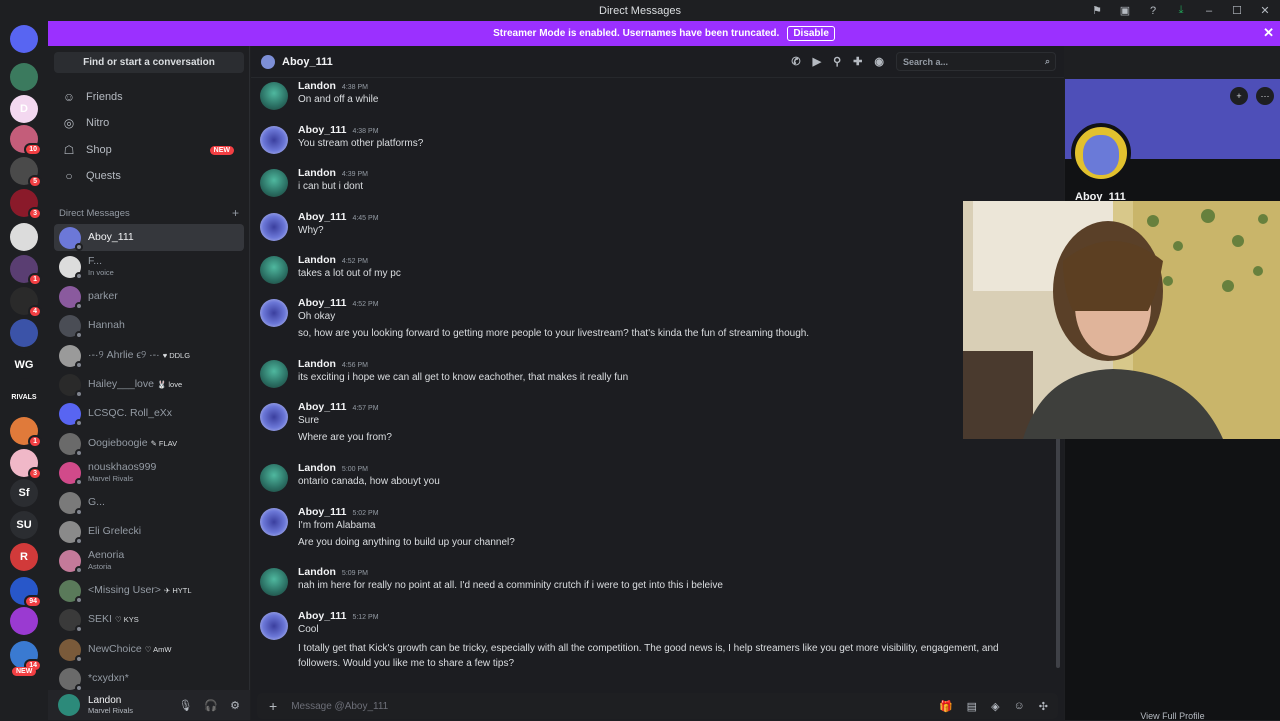  I want to click on apps-icon: ✣, so click(1043, 706).